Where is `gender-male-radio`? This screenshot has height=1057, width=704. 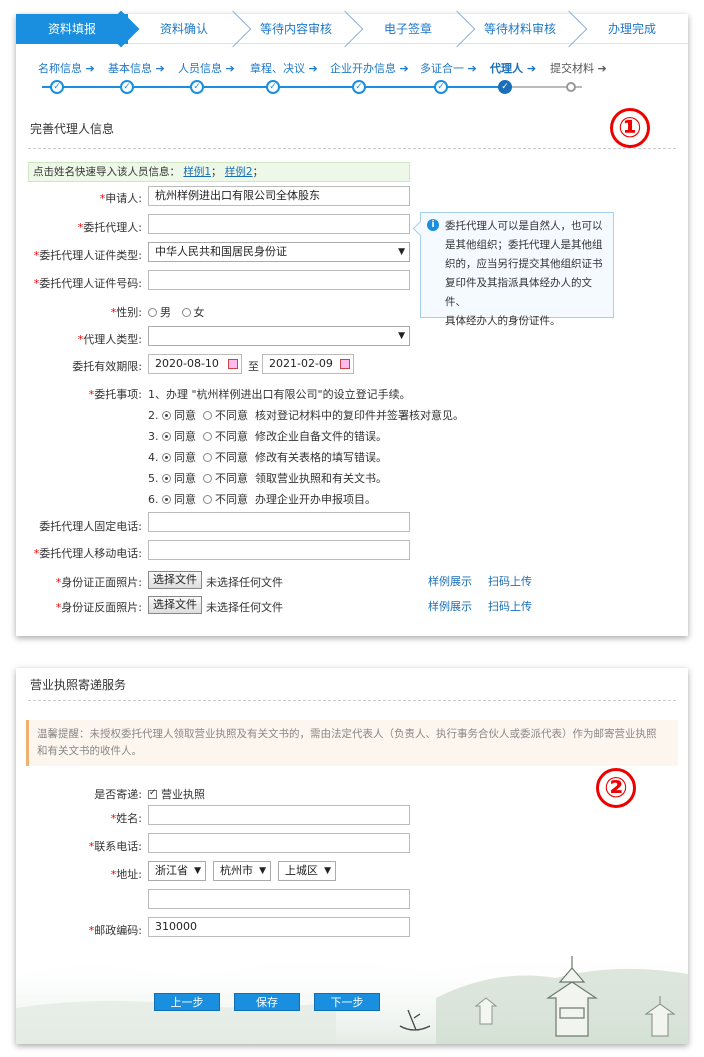
gender-male-radio is located at coordinates (152, 312).